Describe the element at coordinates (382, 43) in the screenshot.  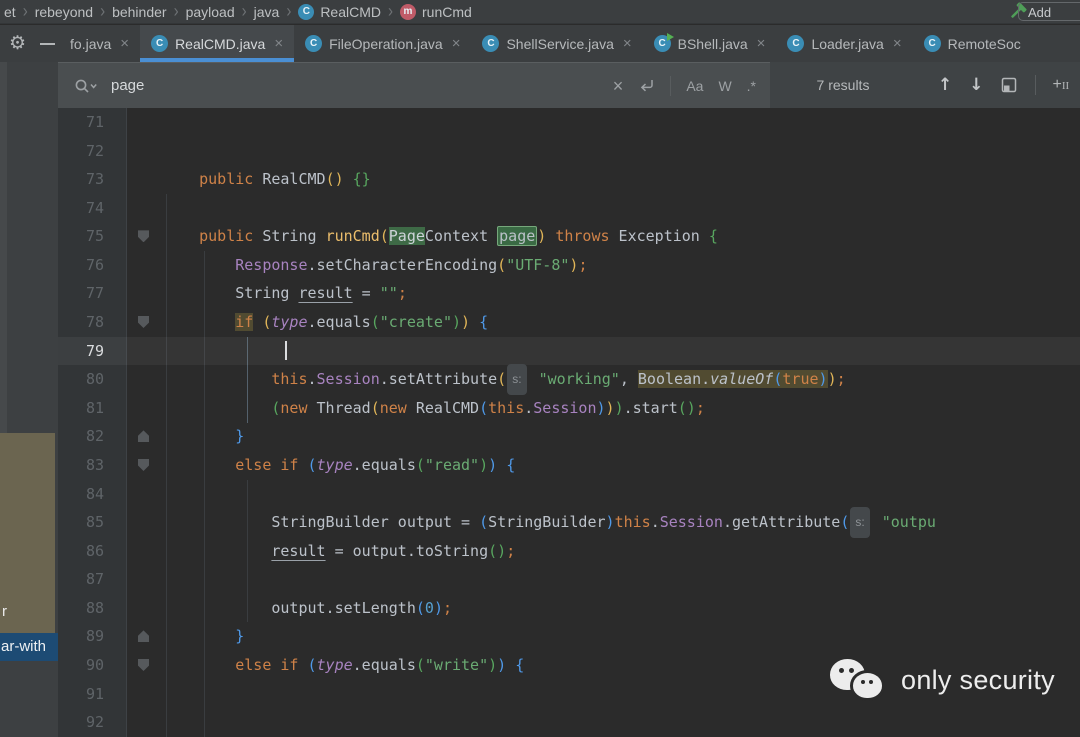
I see `tab-FileOperation.java: C FileOperation.java ×` at that location.